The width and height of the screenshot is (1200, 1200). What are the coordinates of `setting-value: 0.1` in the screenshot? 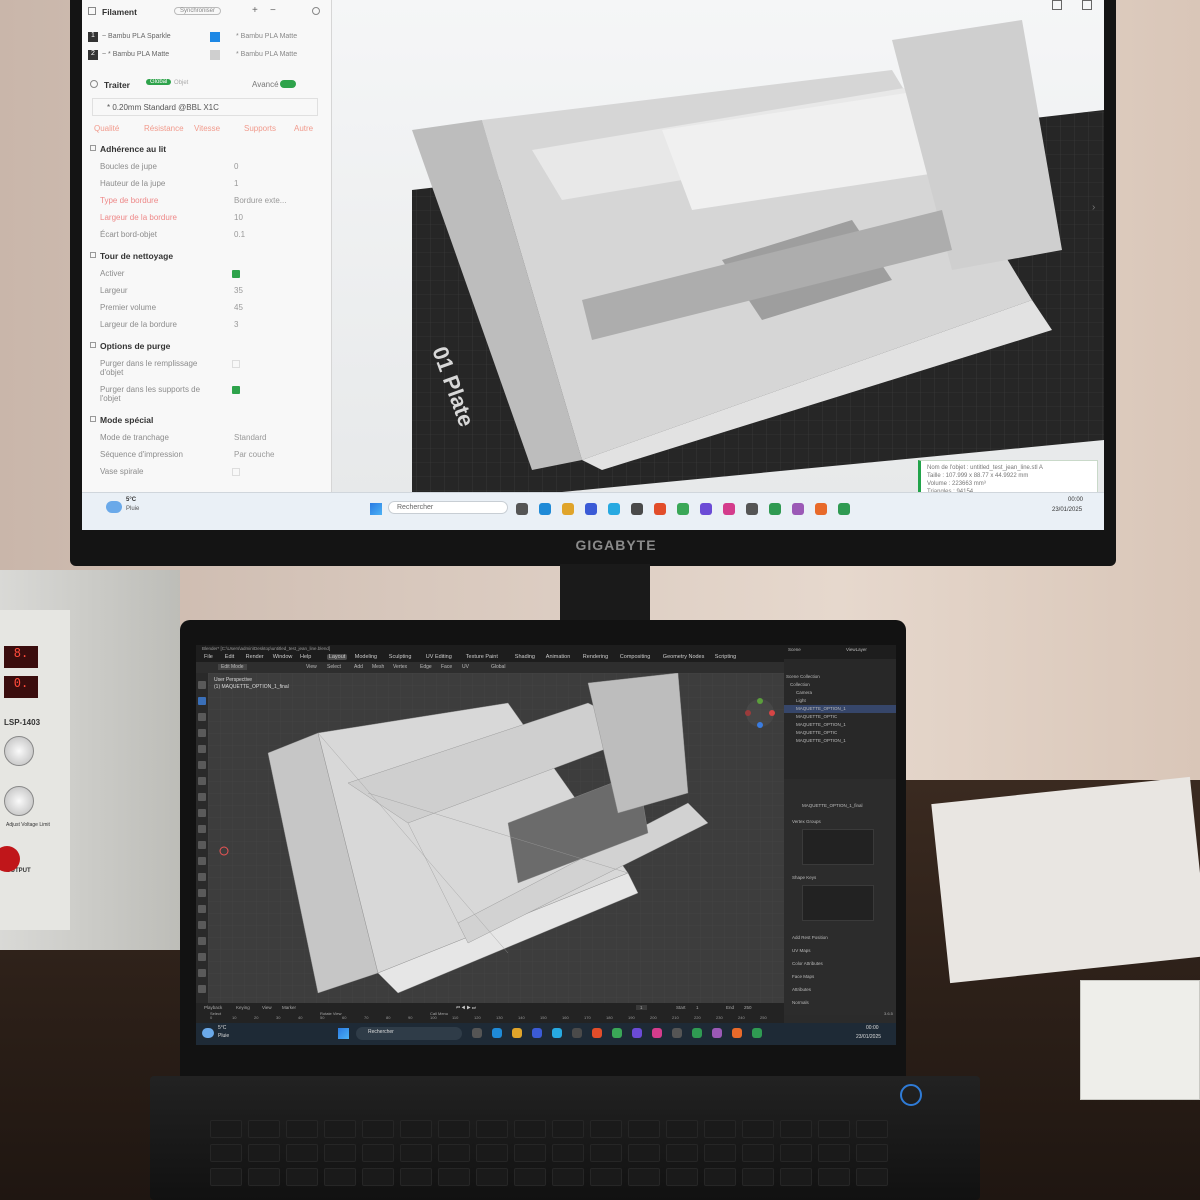 It's located at (239, 234).